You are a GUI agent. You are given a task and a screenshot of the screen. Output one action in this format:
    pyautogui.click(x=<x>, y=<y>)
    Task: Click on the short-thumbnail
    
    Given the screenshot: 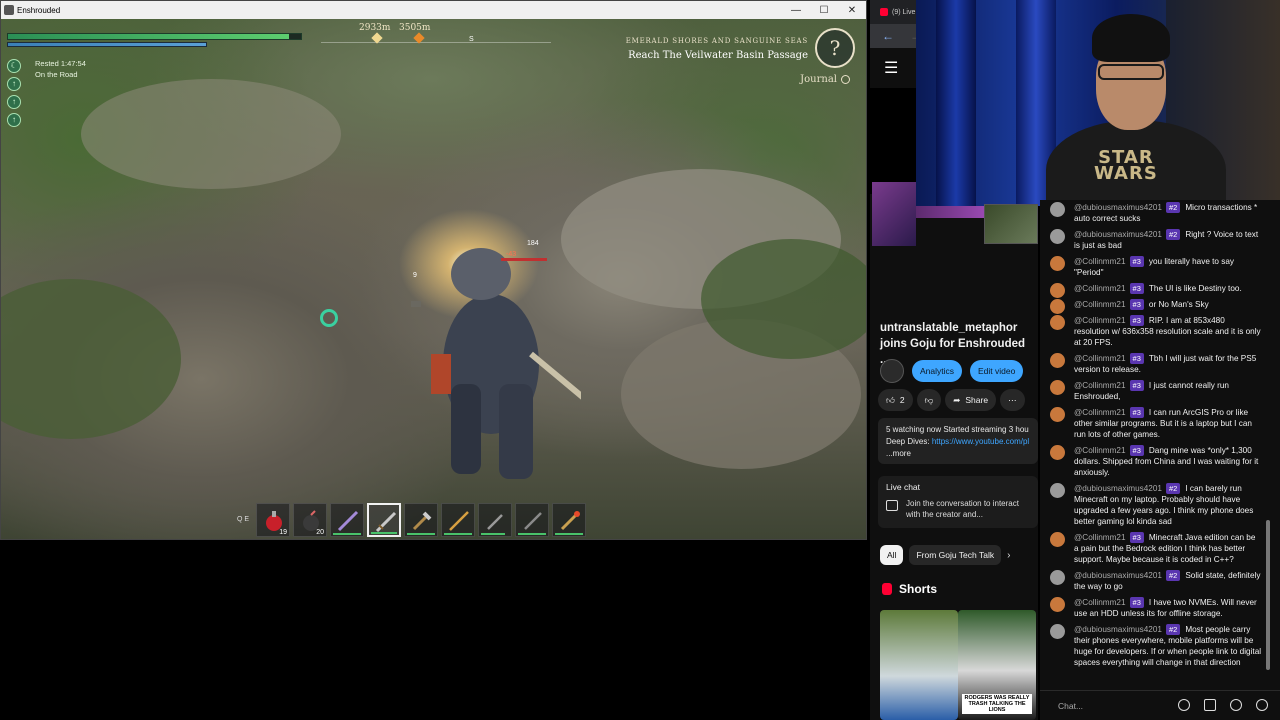 What is the action you would take?
    pyautogui.click(x=919, y=665)
    